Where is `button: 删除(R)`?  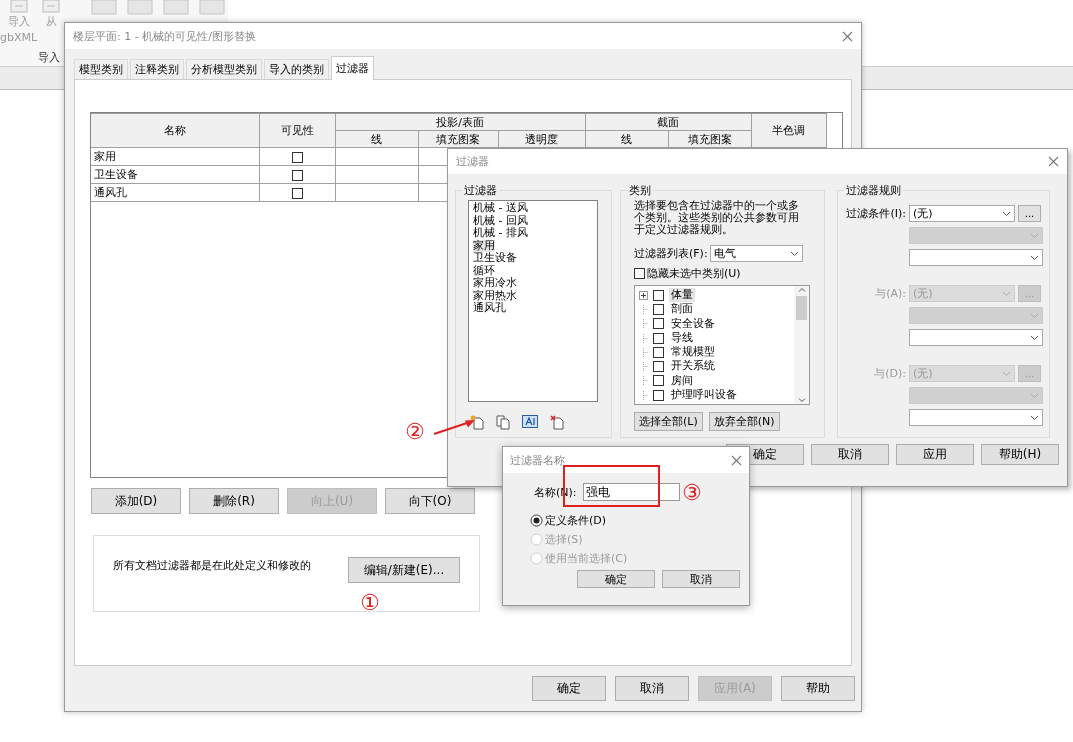 button: 删除(R) is located at coordinates (234, 501).